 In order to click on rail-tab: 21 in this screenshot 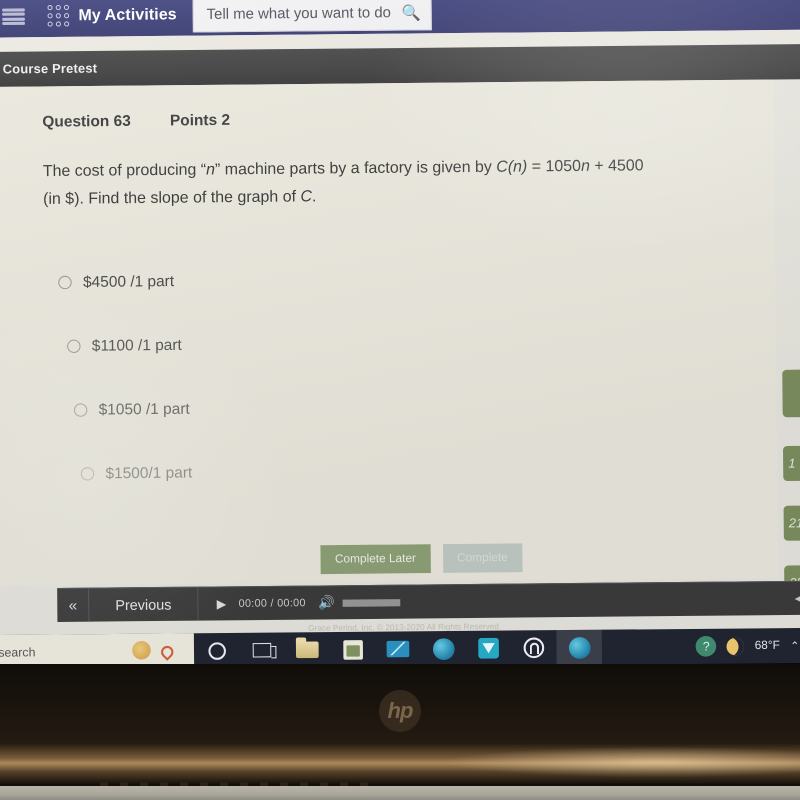, I will do `click(791, 523)`.